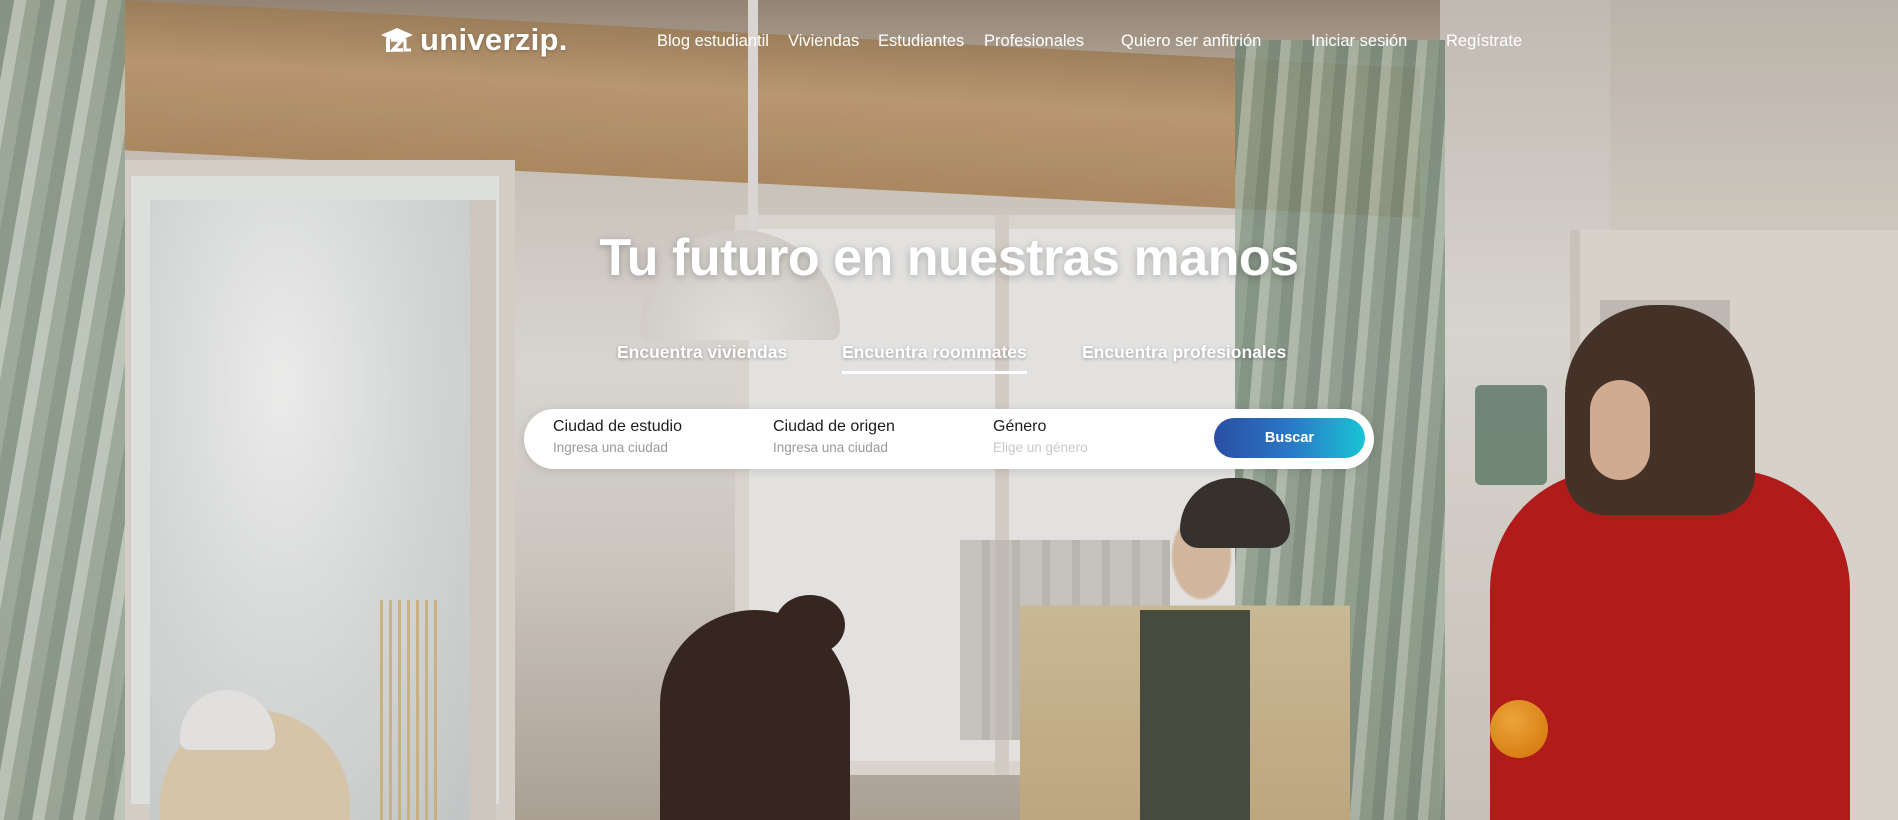  I want to click on search-button: Buscar, so click(1289, 438).